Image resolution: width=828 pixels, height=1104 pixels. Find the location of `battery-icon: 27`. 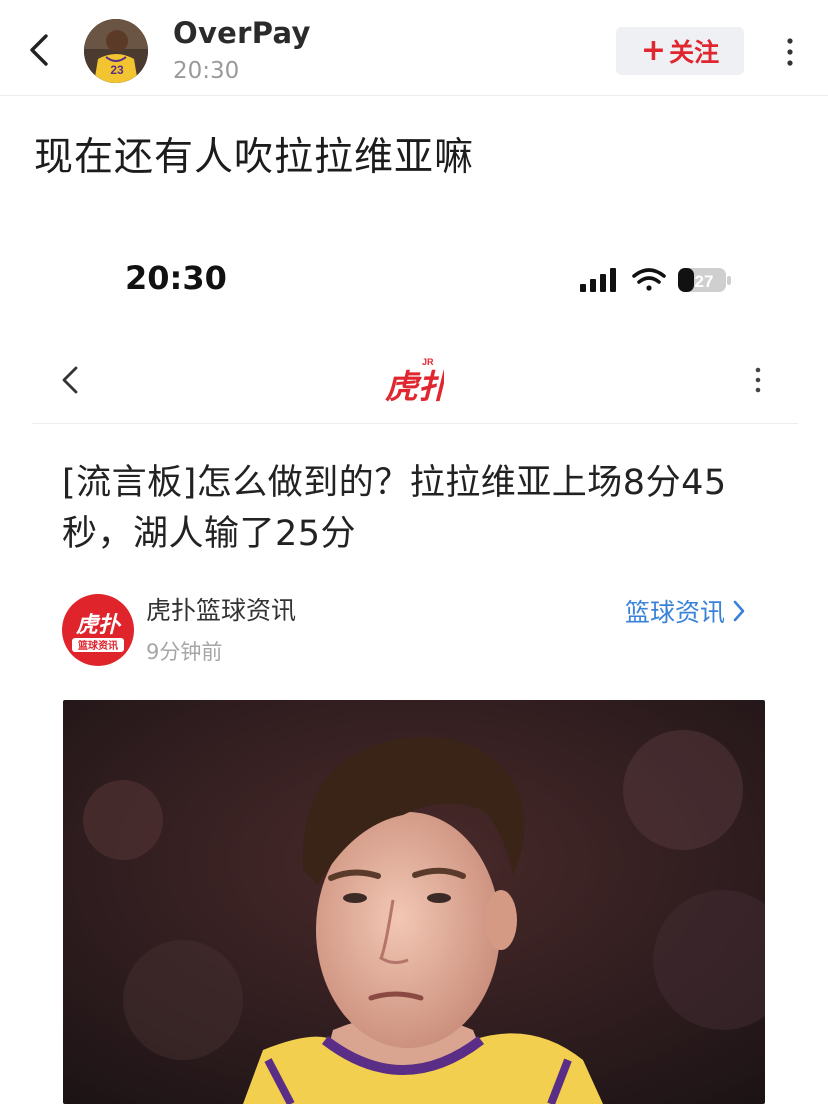

battery-icon: 27 is located at coordinates (704, 280).